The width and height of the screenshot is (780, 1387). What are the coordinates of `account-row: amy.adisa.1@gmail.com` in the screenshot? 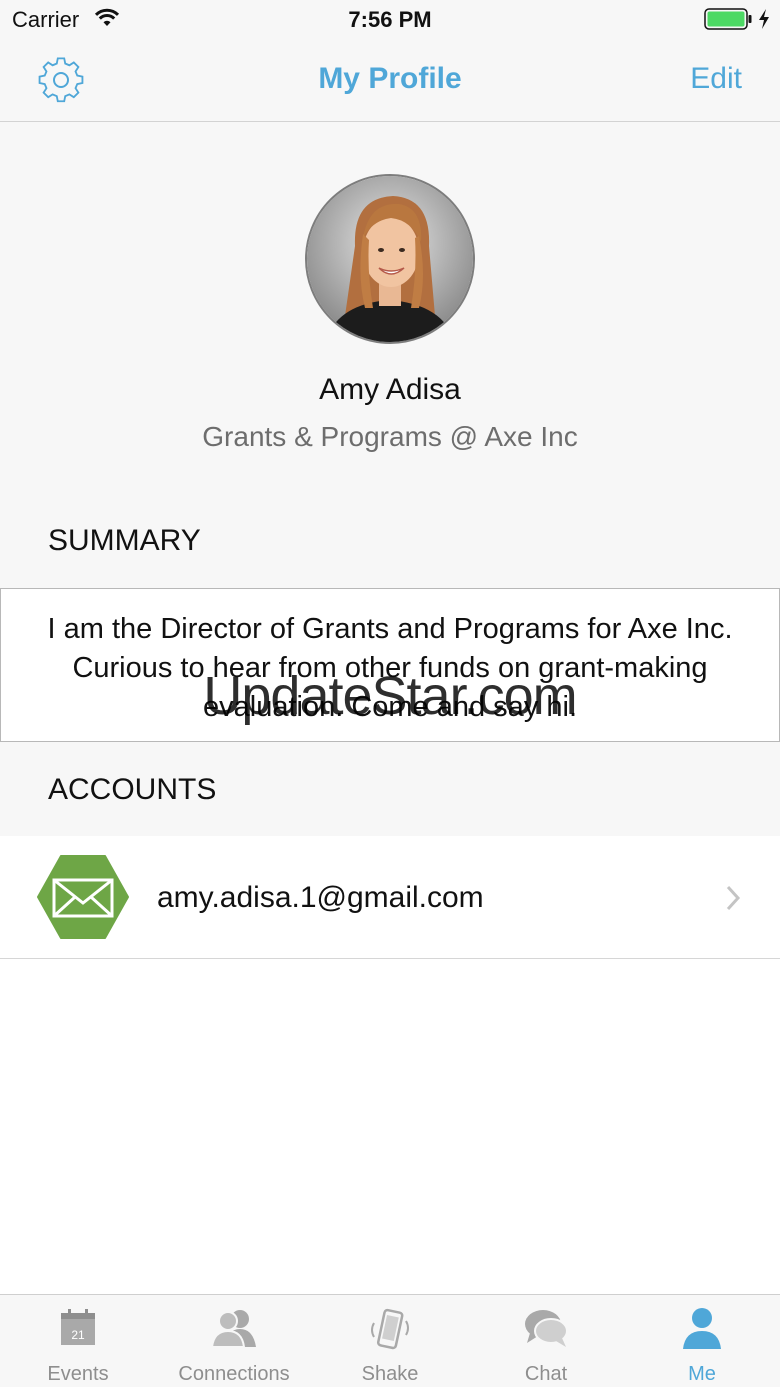 It's located at (390, 897).